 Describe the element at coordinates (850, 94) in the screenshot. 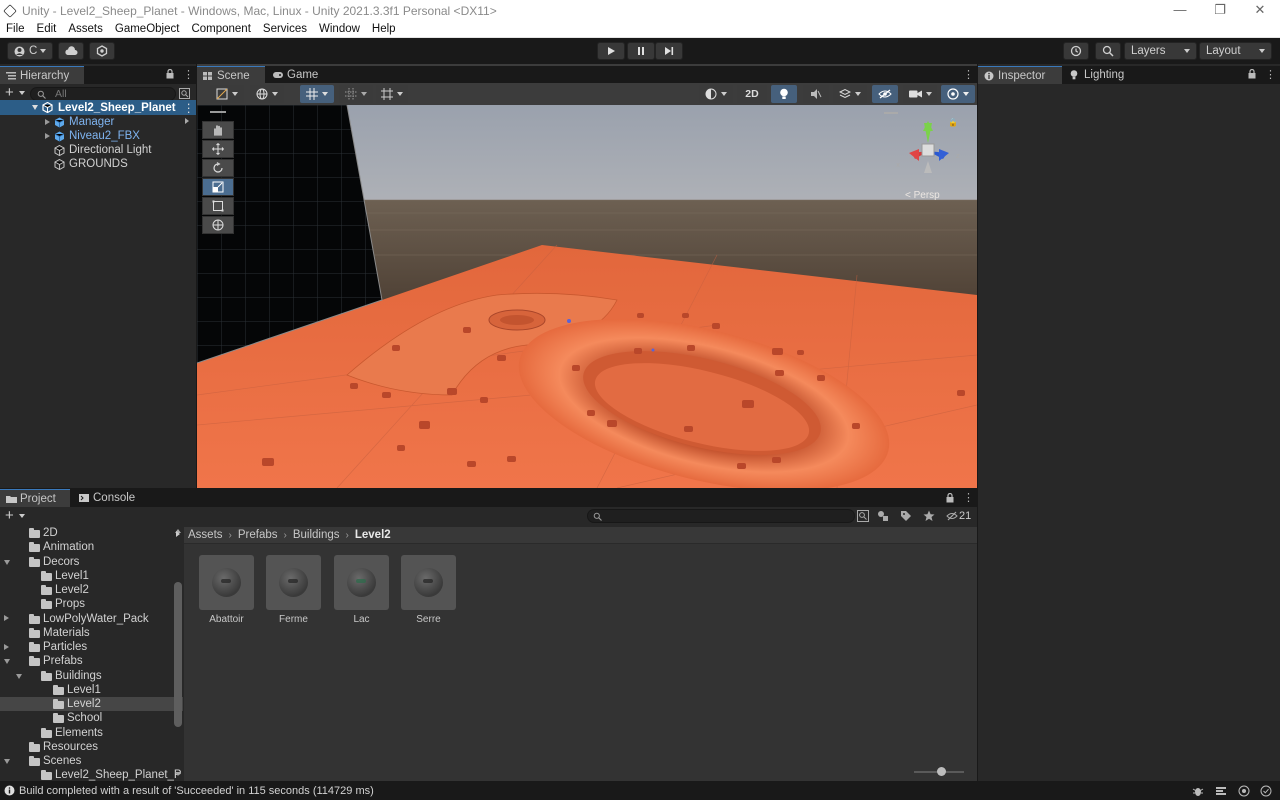

I see `effects-button` at that location.